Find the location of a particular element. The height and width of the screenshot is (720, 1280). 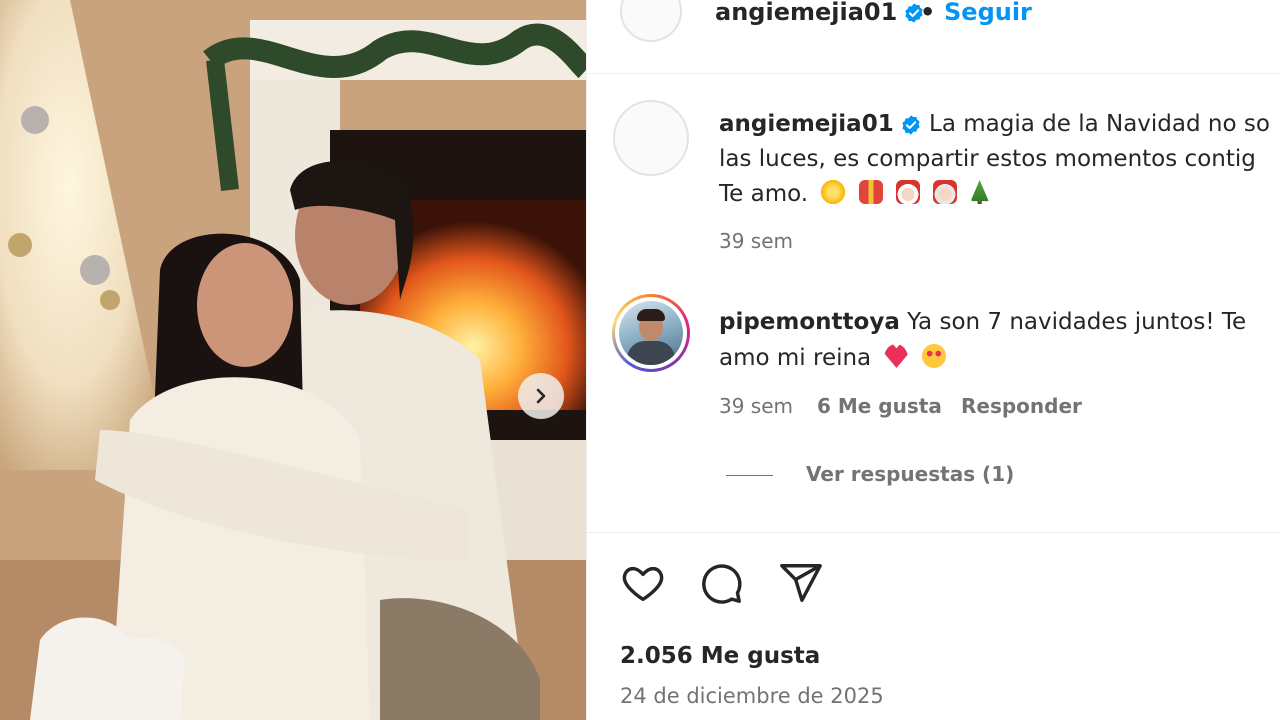

santa-icon is located at coordinates (908, 192).